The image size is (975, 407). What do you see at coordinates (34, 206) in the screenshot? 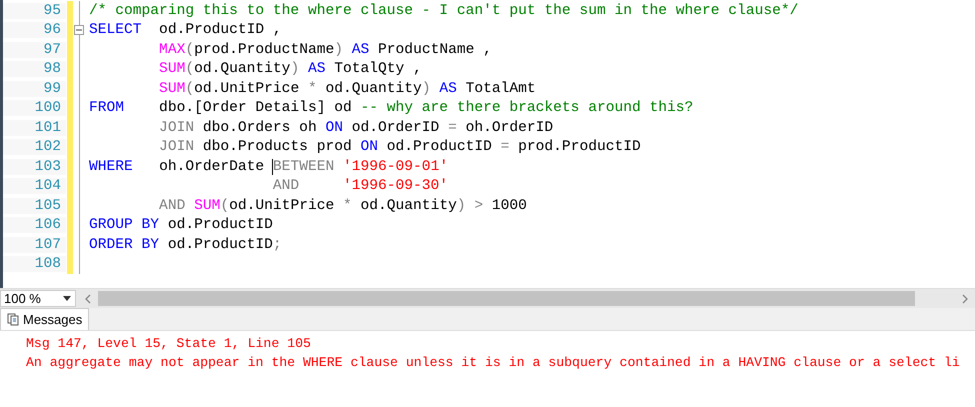
I see `line-number: 105` at bounding box center [34, 206].